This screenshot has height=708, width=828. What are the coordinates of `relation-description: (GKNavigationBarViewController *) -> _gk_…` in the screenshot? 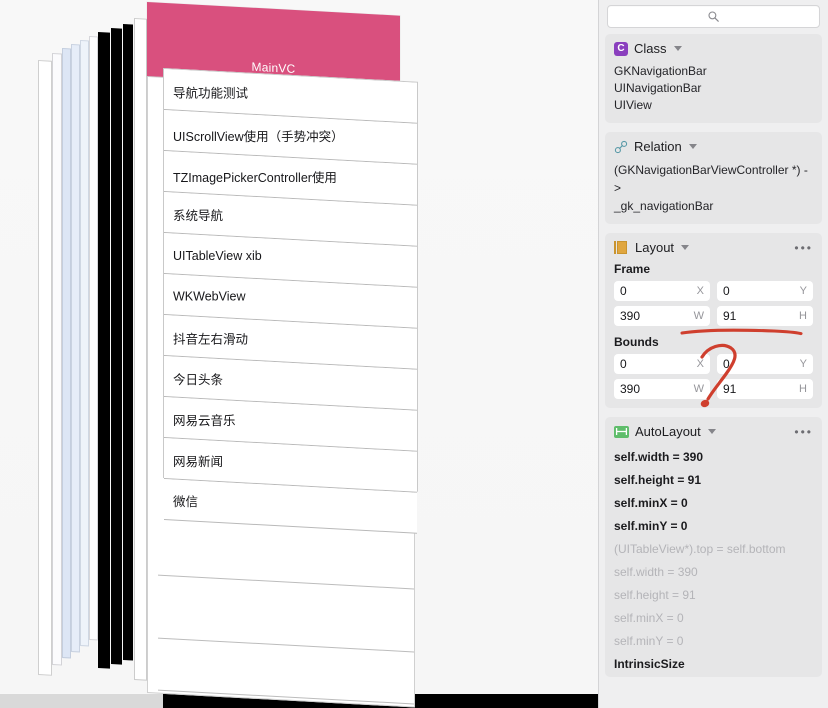 It's located at (713, 188).